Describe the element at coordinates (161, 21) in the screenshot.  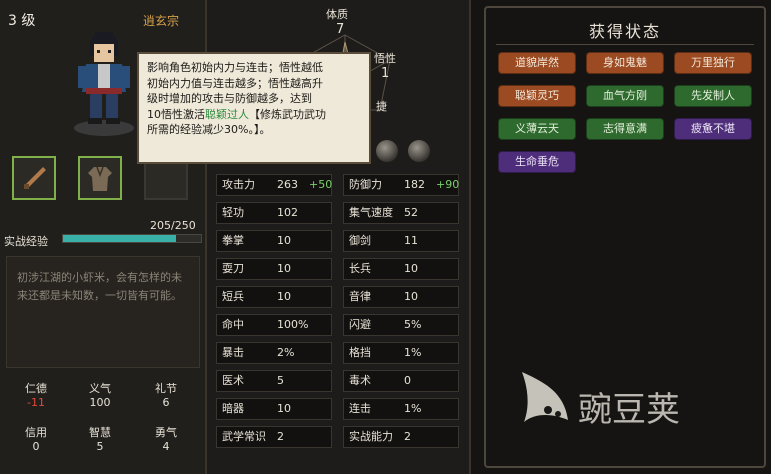
I see `character-sect: 逍玄宗` at that location.